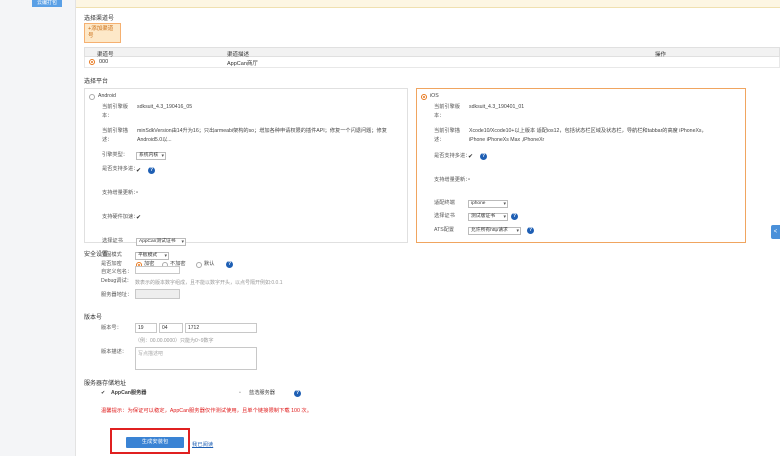  I want to click on ios-ats-select: 允许所有http请求, so click(494, 231).